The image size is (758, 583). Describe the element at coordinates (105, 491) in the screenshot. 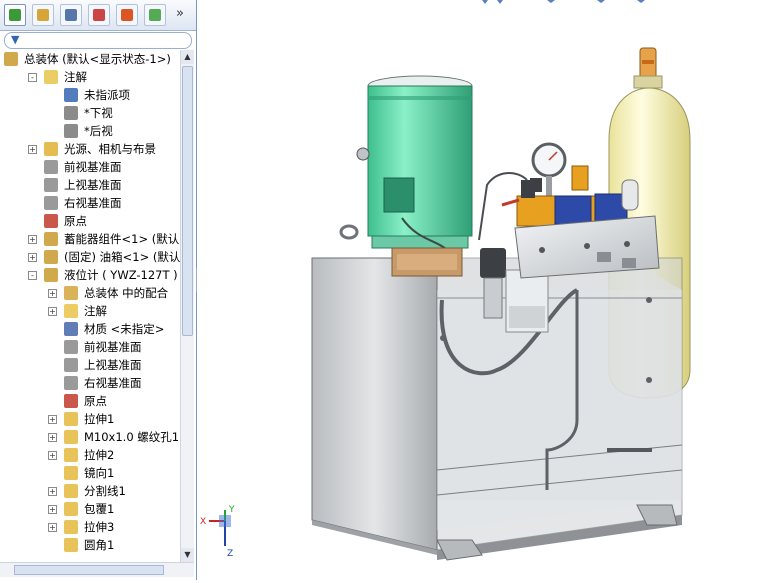

I see `tree-item-label: 分割线1` at that location.